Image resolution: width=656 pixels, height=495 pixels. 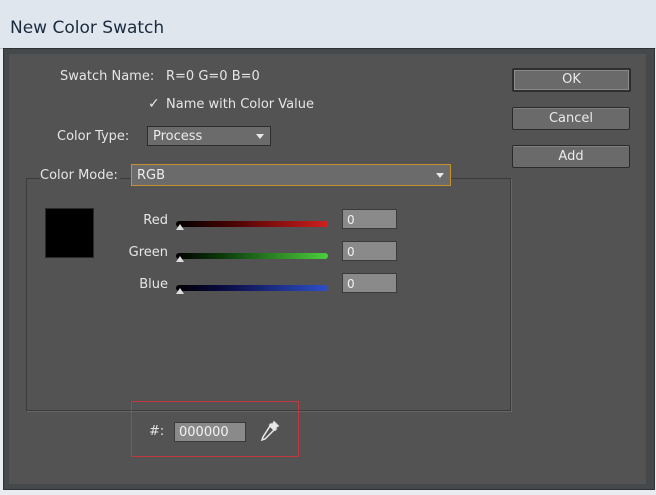 What do you see at coordinates (148, 252) in the screenshot?
I see `green-label: Green` at bounding box center [148, 252].